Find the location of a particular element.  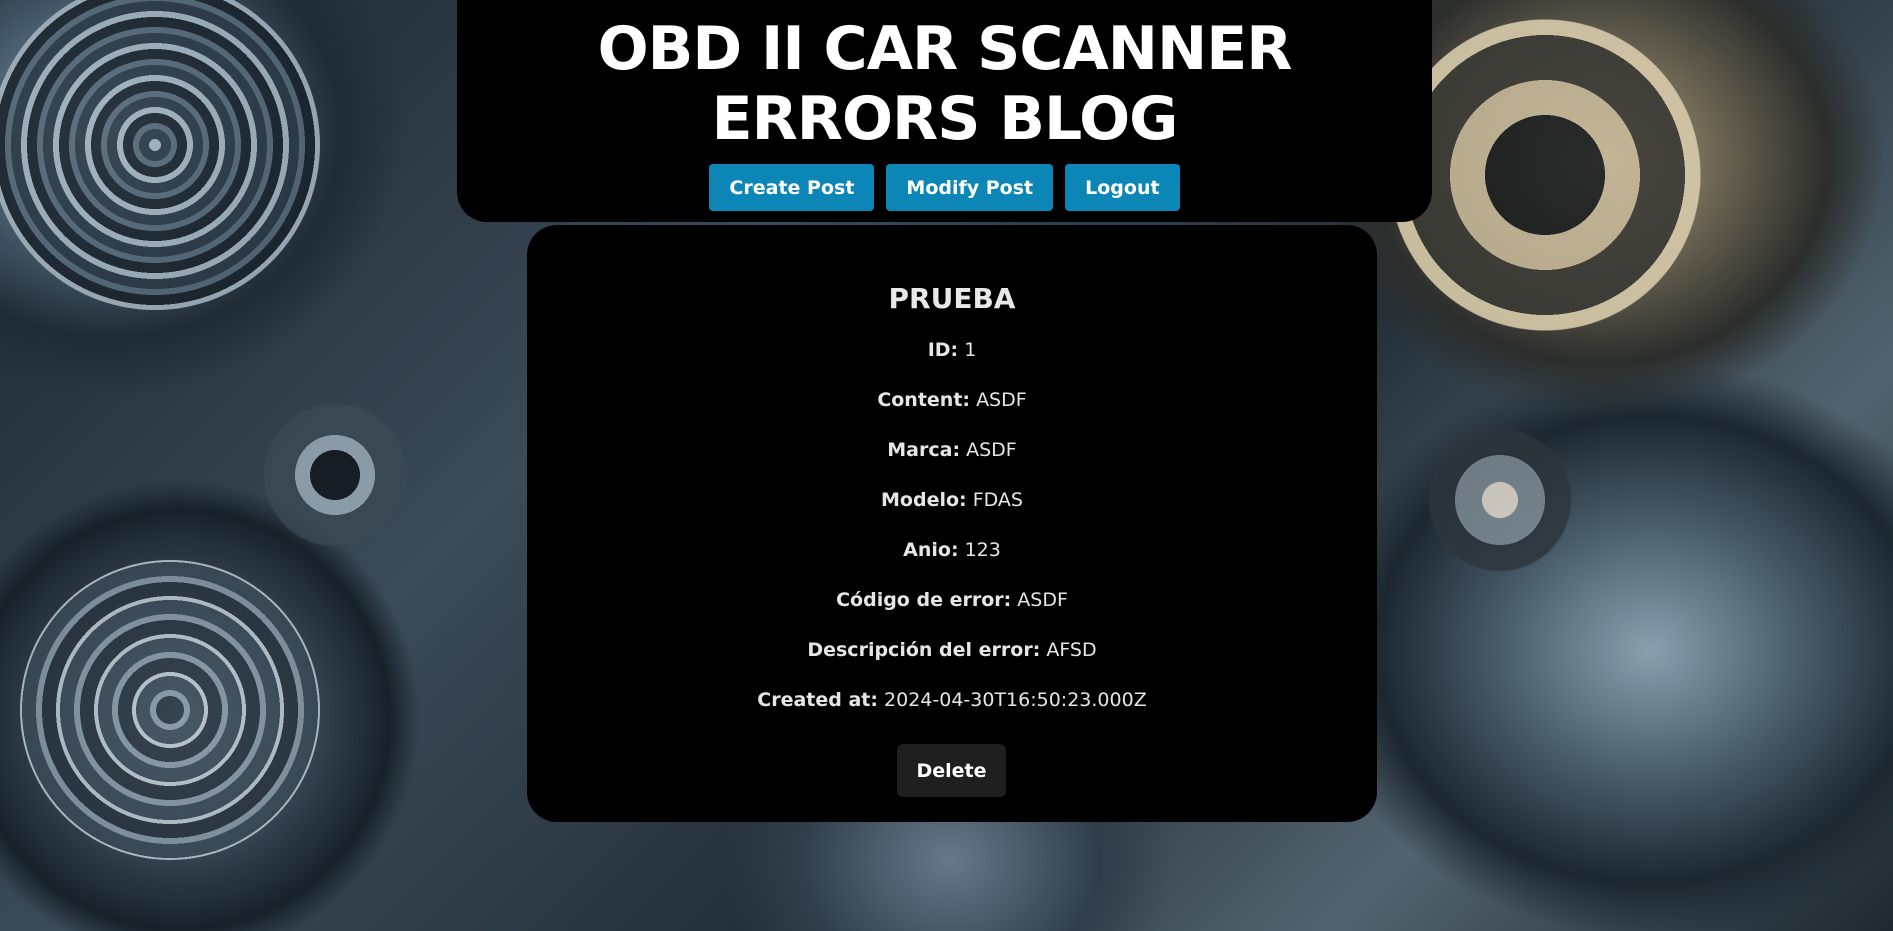

field-id: ID: 1 is located at coordinates (952, 364).